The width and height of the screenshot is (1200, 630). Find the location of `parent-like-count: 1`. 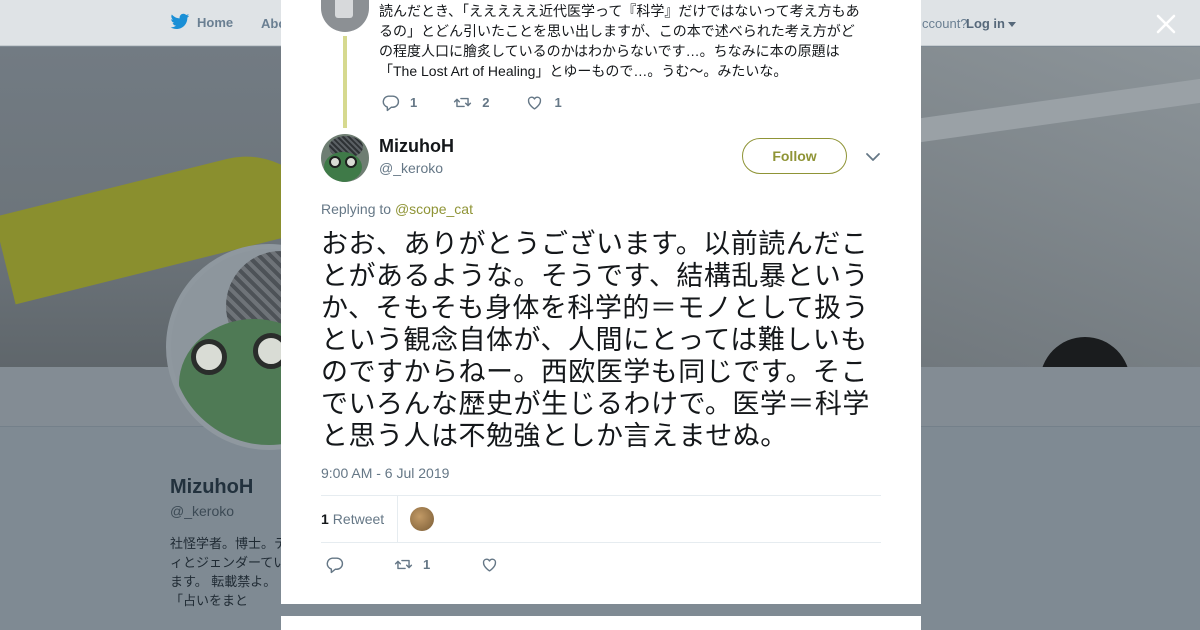

parent-like-count: 1 is located at coordinates (558, 102).